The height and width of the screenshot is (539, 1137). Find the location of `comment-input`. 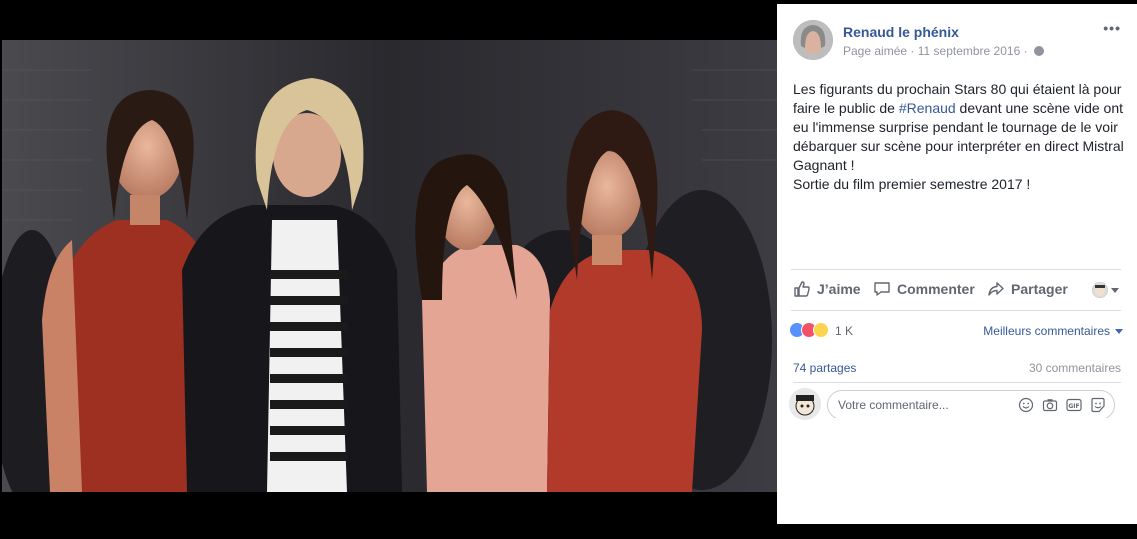

comment-input is located at coordinates (913, 405).